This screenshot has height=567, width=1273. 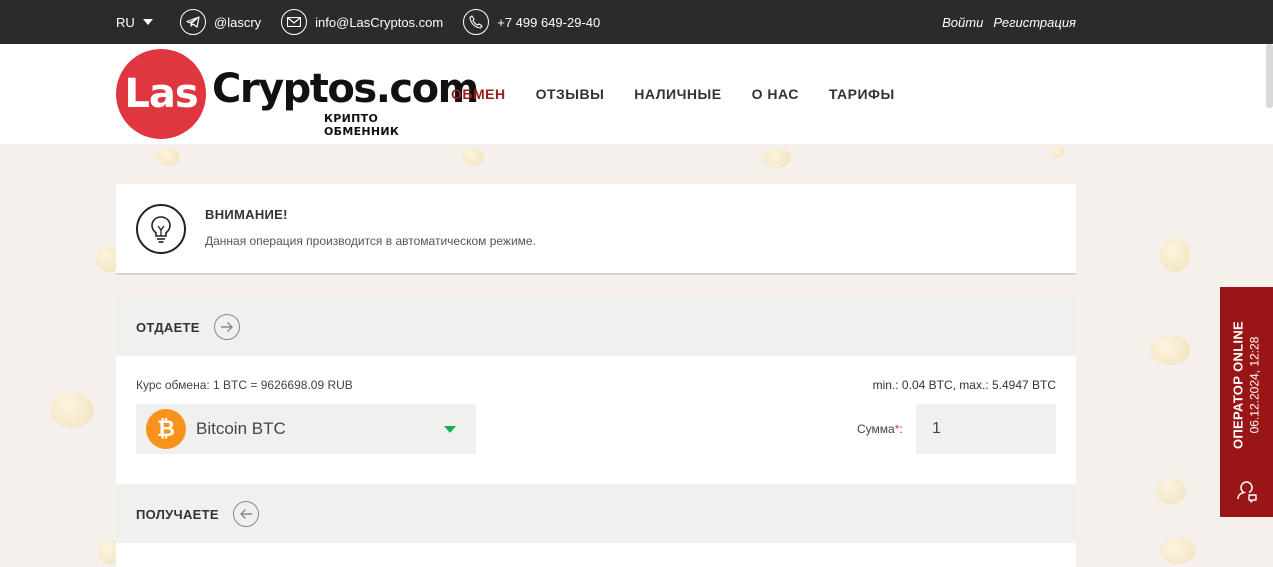 What do you see at coordinates (241, 428) in the screenshot?
I see `give-currency-name: Bitcoin BTC` at bounding box center [241, 428].